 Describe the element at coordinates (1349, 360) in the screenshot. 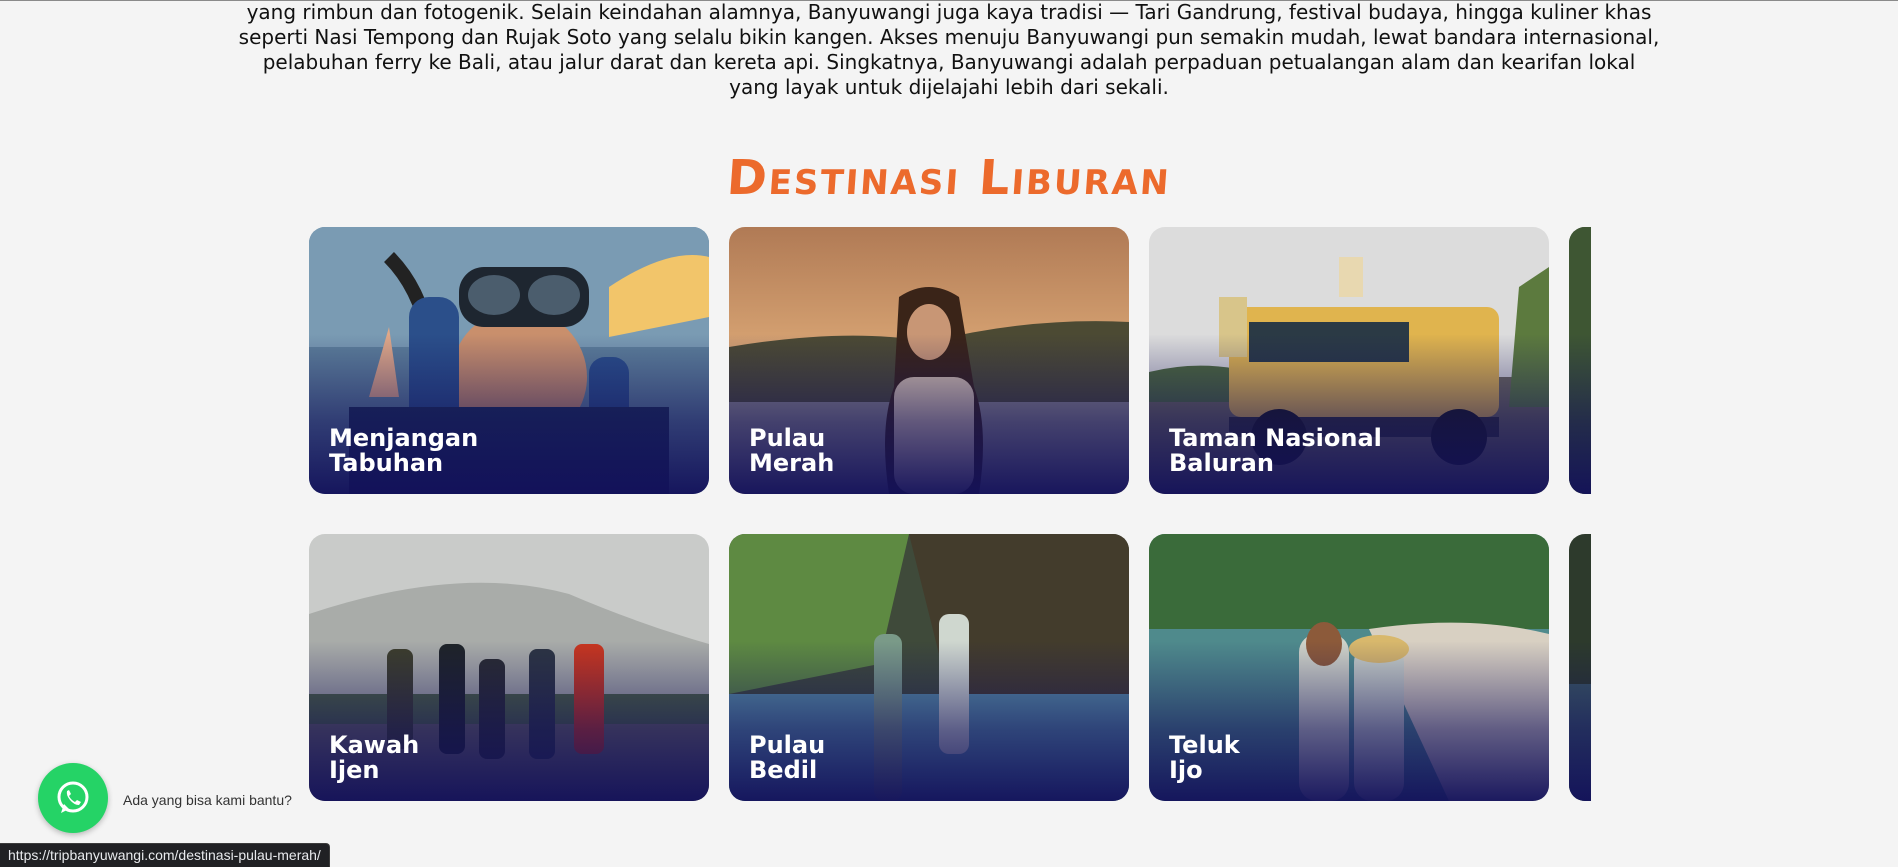

I see `destination-card-taman-nasional-baluran: Taman Nasional Baluran` at that location.